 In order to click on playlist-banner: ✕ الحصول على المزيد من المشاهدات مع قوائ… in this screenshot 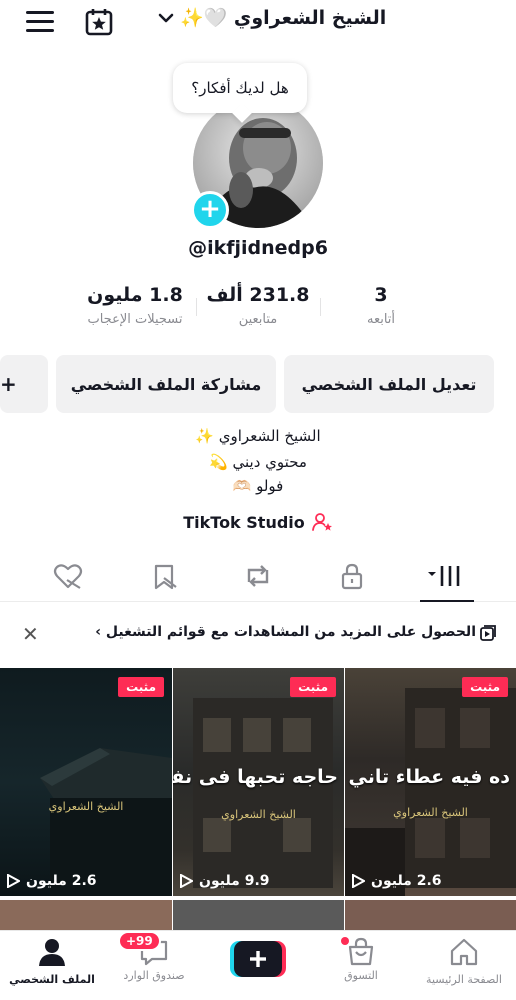, I will do `click(258, 634)`.